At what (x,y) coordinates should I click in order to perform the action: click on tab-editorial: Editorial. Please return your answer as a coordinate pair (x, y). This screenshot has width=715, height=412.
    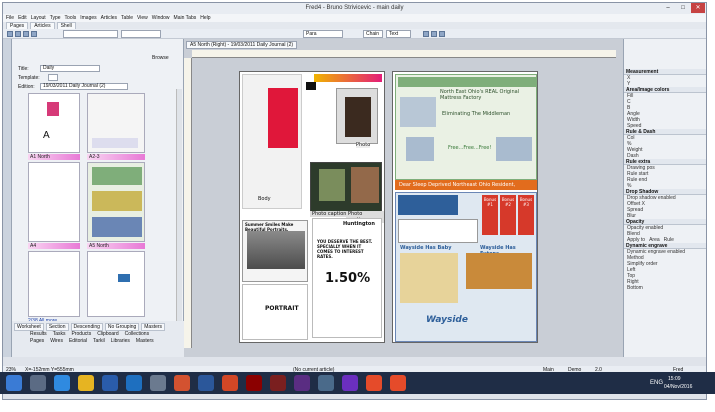
    Looking at the image, I should click on (78, 341).